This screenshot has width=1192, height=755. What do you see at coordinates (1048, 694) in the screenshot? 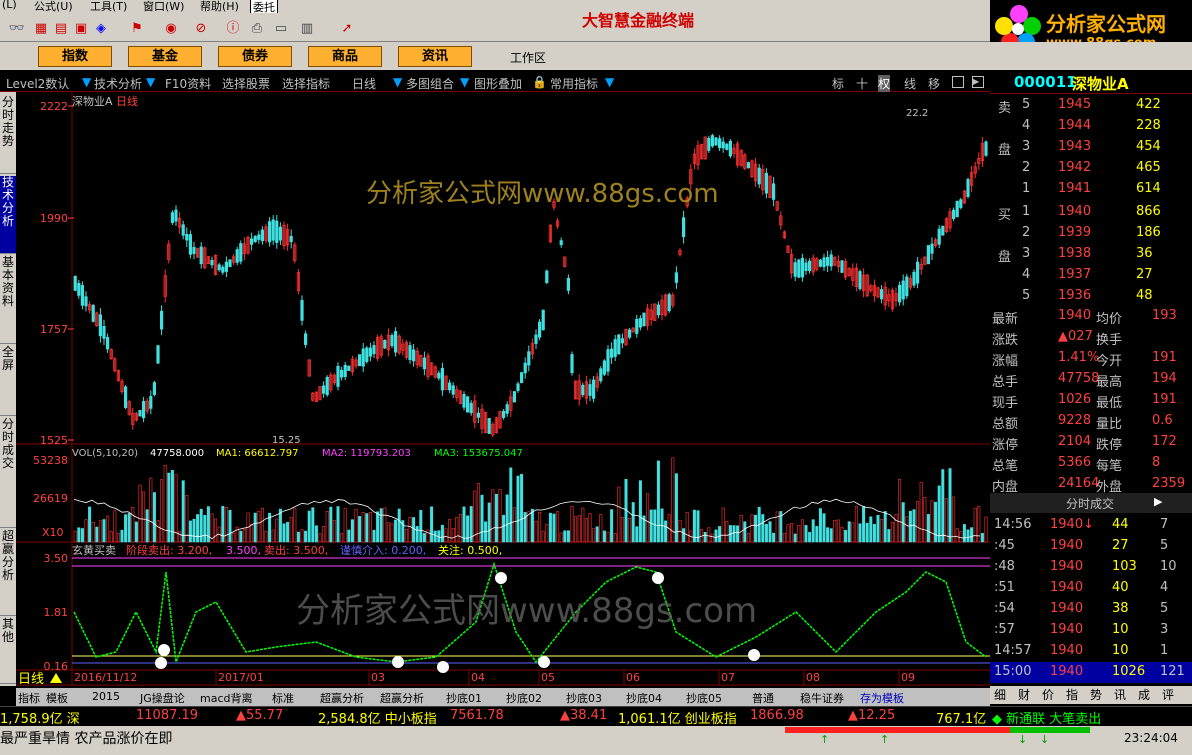
I see `quote-tab: 价` at bounding box center [1048, 694].